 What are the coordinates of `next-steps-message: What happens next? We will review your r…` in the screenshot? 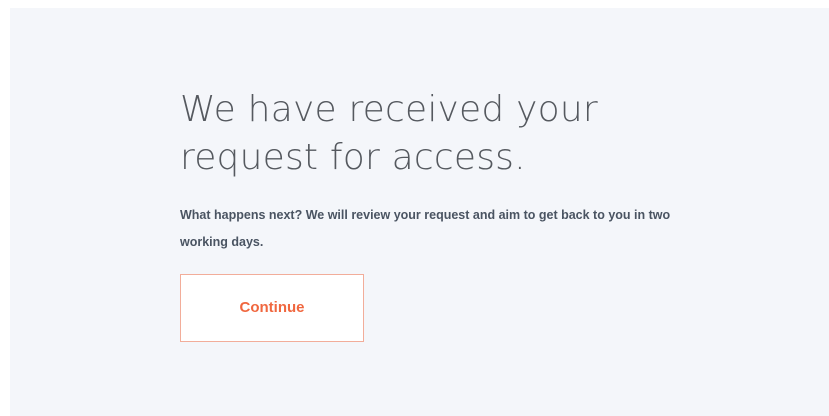 It's located at (425, 228).